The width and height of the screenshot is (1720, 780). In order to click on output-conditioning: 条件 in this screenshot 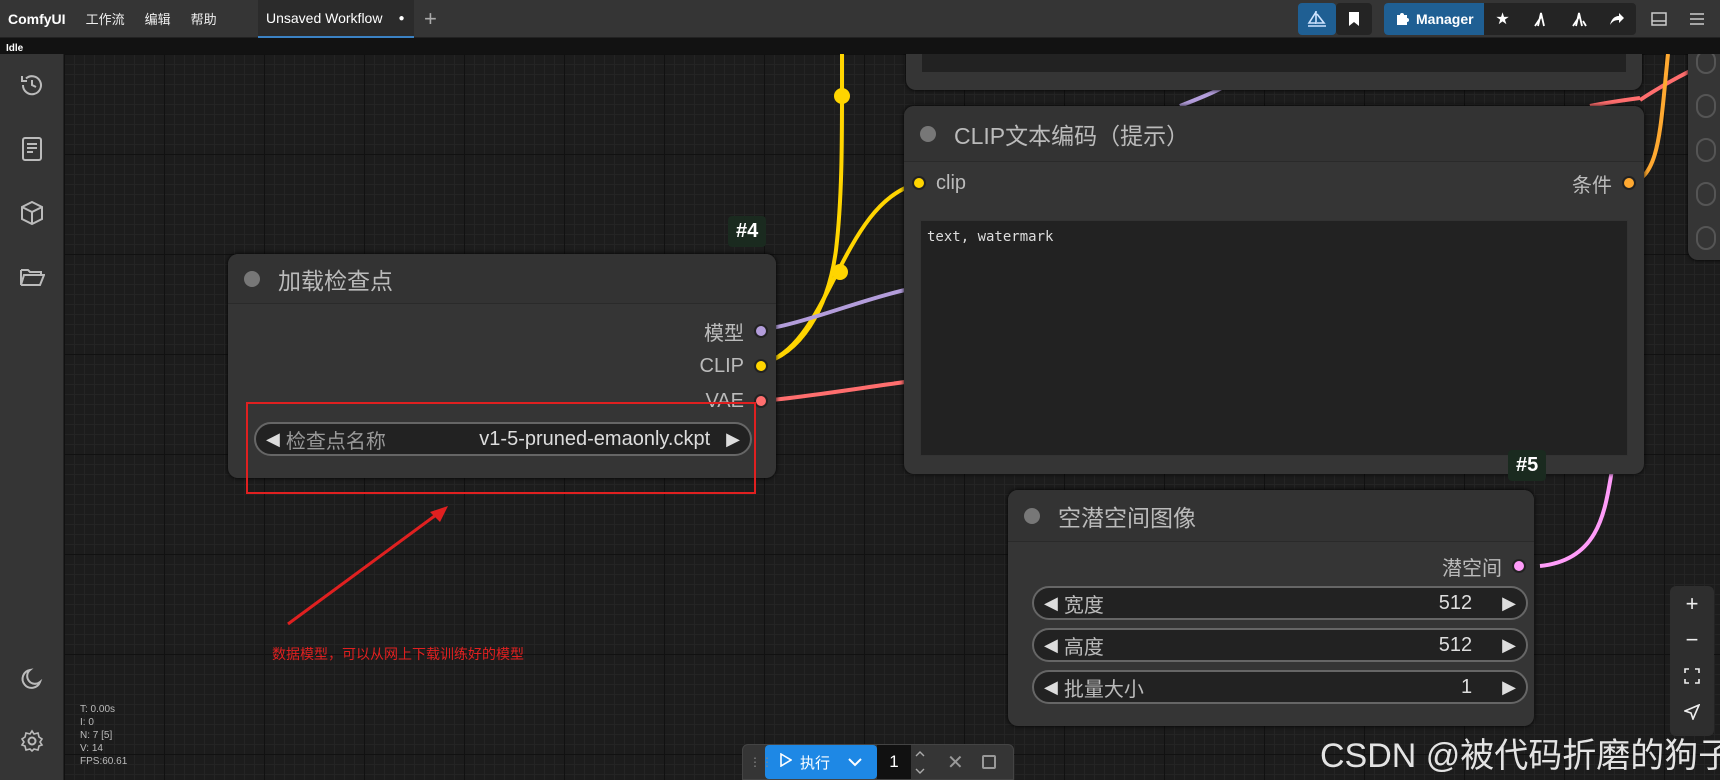, I will do `click(1604, 183)`.